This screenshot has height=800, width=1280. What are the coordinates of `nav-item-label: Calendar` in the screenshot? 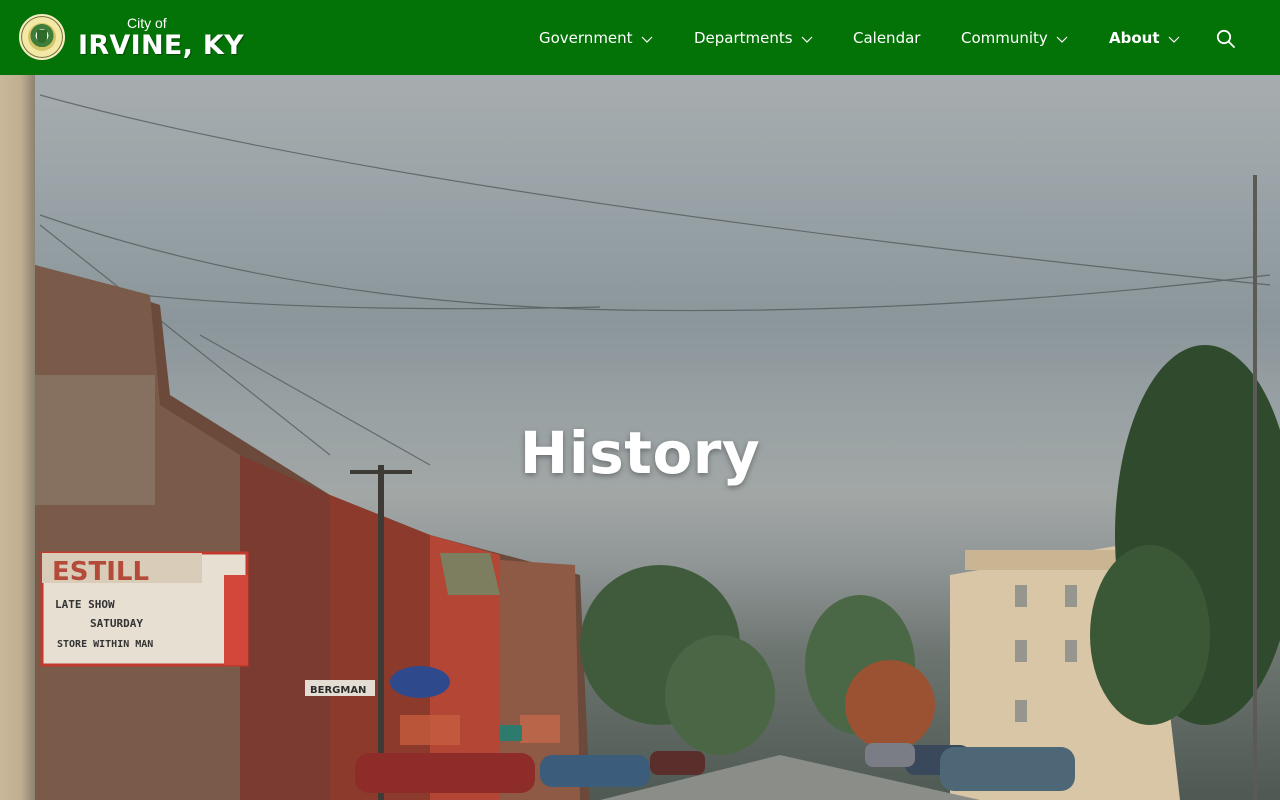 It's located at (887, 38).